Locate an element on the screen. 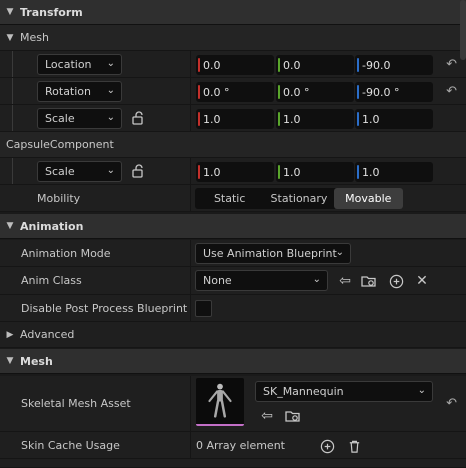 This screenshot has width=466, height=468. add-icon is located at coordinates (396, 281).